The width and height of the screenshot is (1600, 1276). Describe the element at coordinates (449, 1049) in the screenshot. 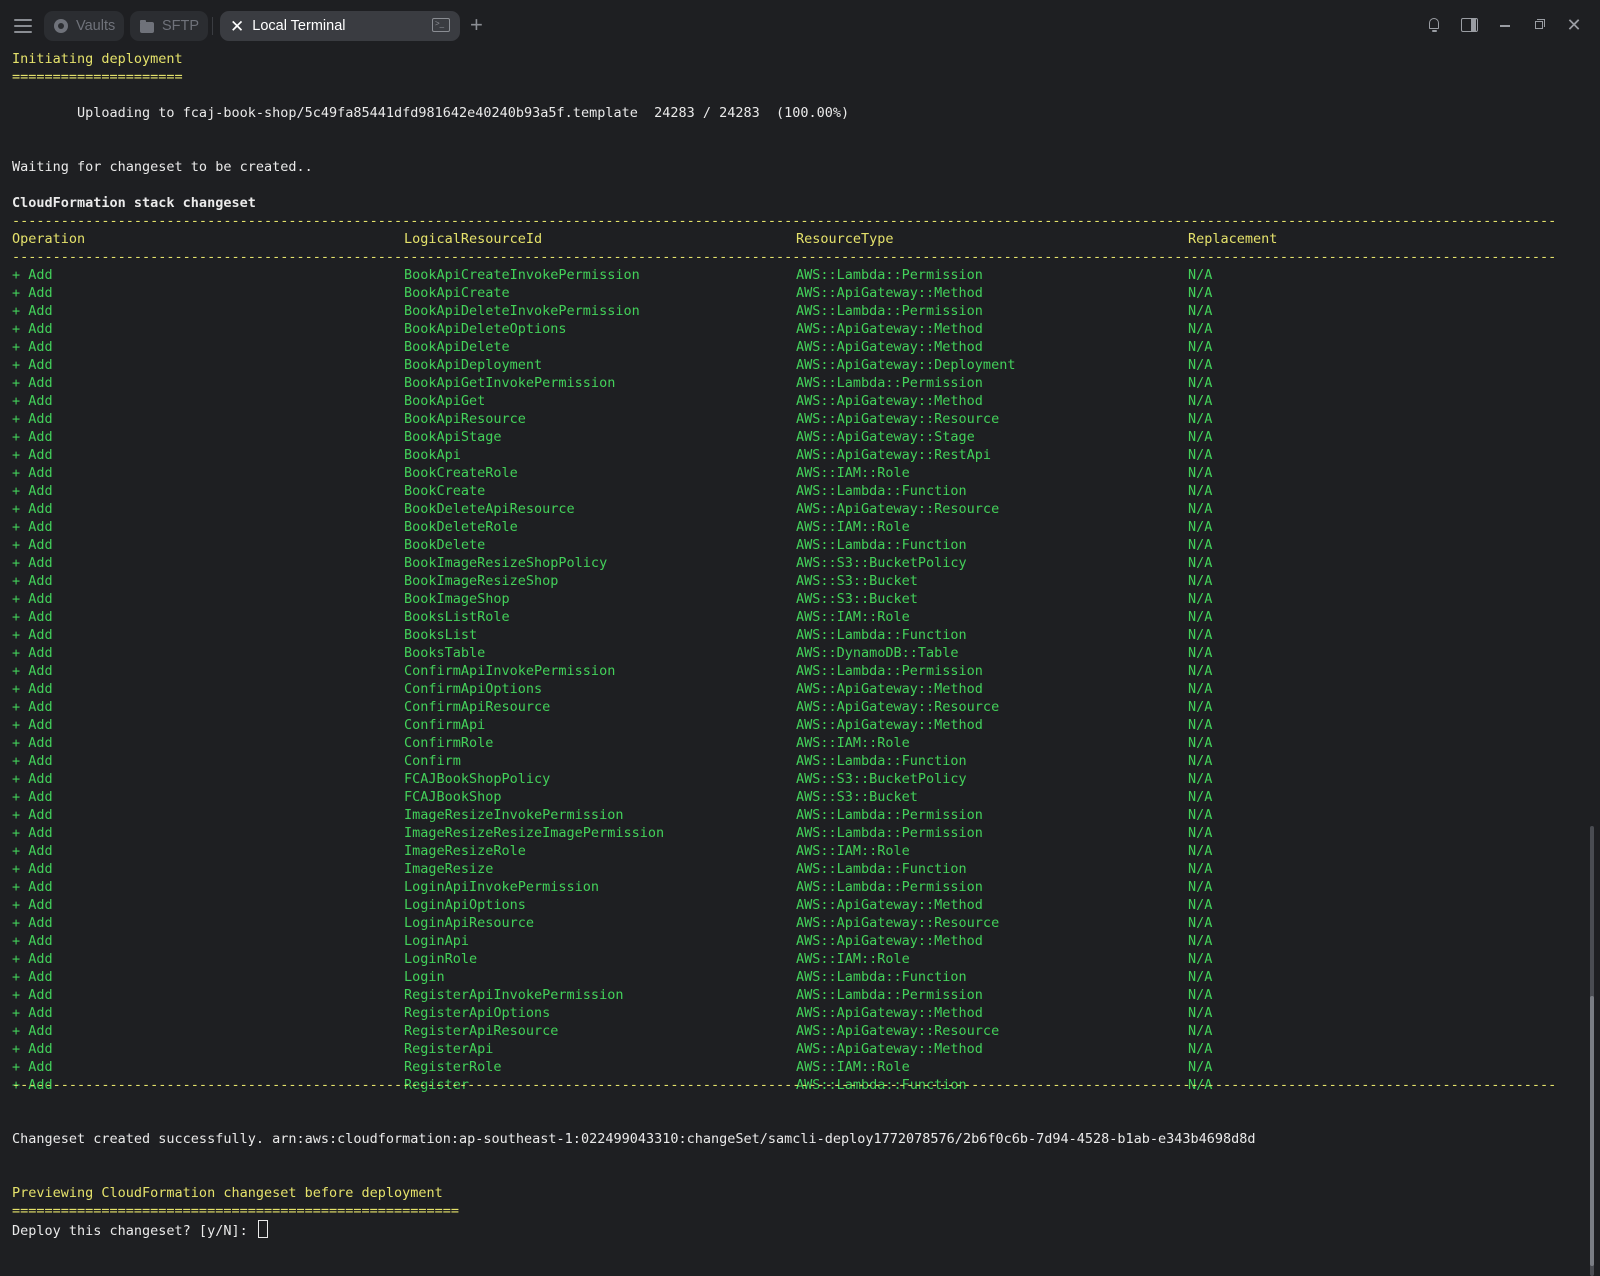

I see `row-logical-resource-id: RegisterApi` at that location.